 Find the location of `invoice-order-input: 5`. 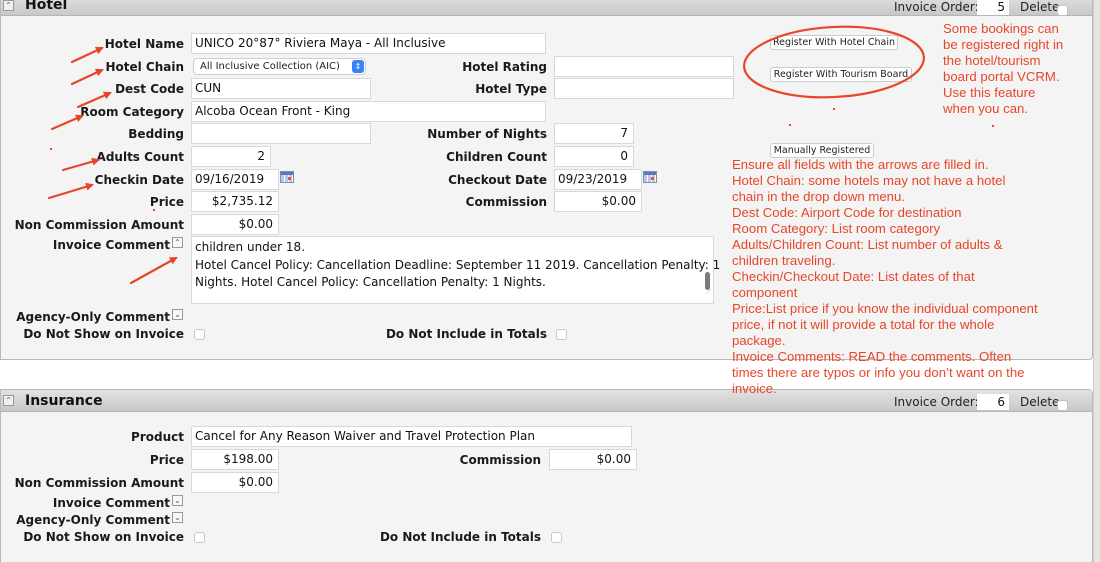

invoice-order-input: 5 is located at coordinates (993, 7).